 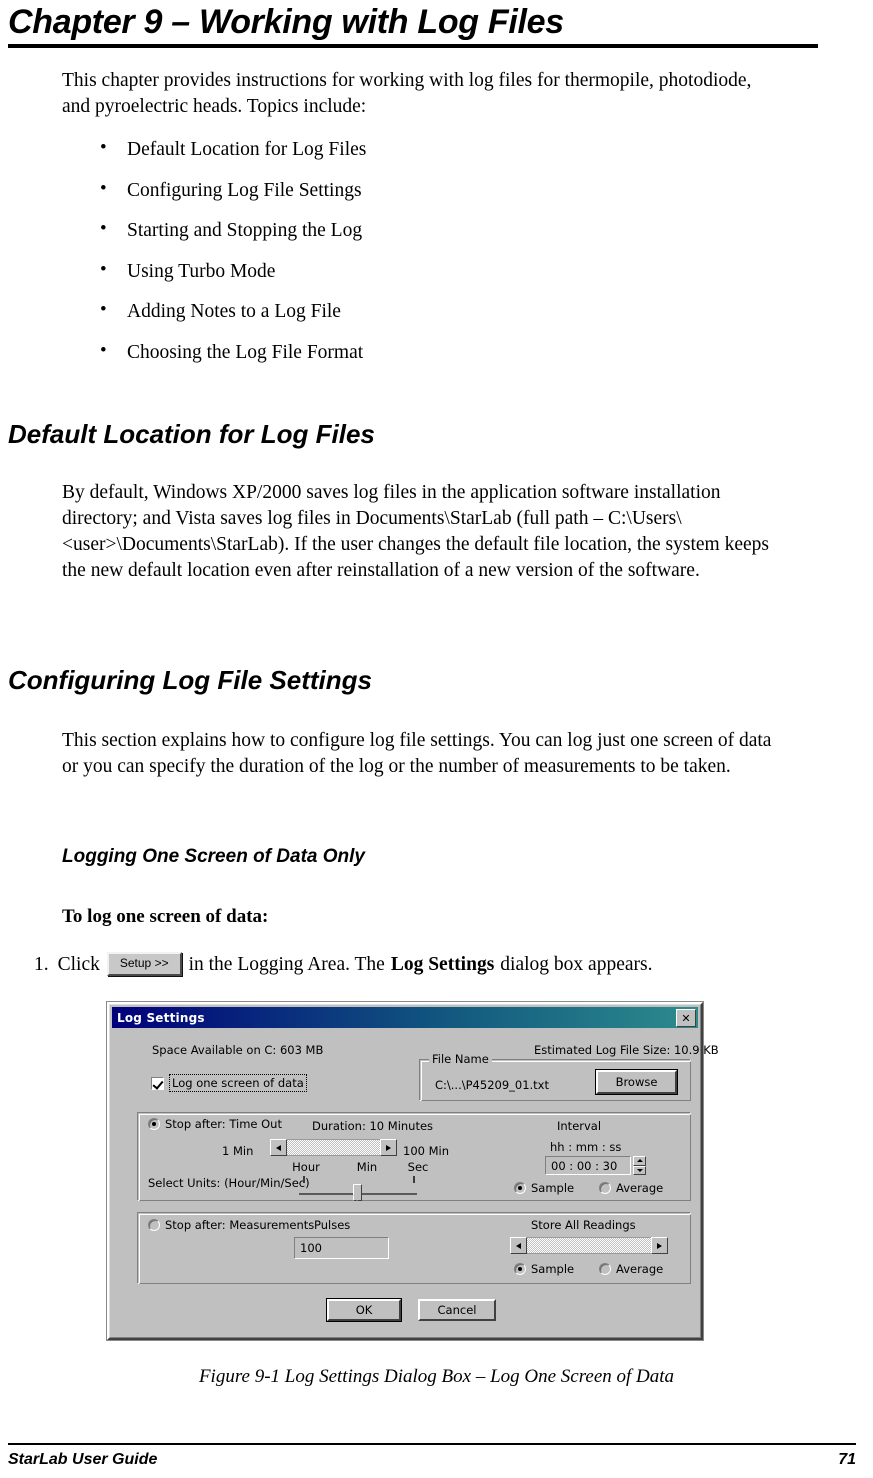 What do you see at coordinates (579, 1126) in the screenshot?
I see `interval-caption: Interval` at bounding box center [579, 1126].